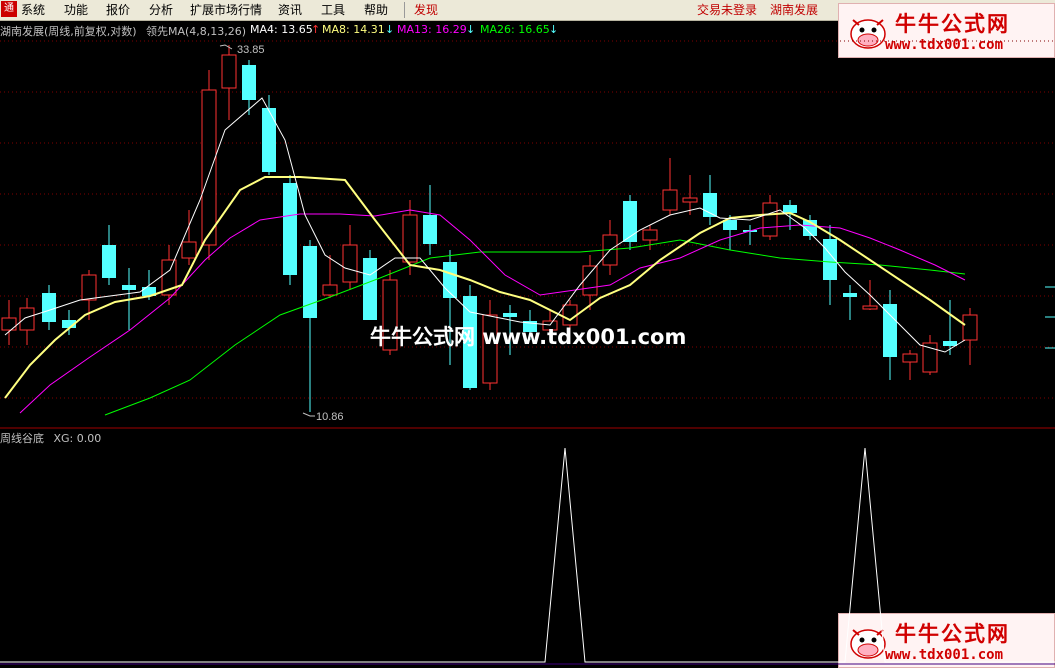 The width and height of the screenshot is (1055, 668). I want to click on low-pointer, so click(308, 414).